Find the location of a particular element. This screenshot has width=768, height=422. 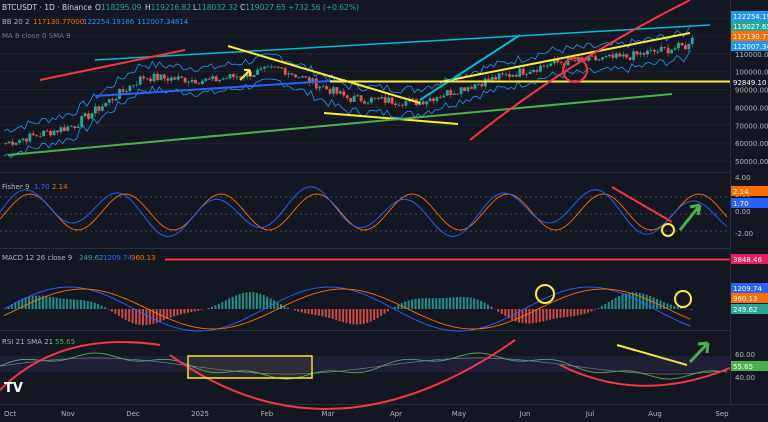

time-tick-label: Sep is located at coordinates (722, 414).